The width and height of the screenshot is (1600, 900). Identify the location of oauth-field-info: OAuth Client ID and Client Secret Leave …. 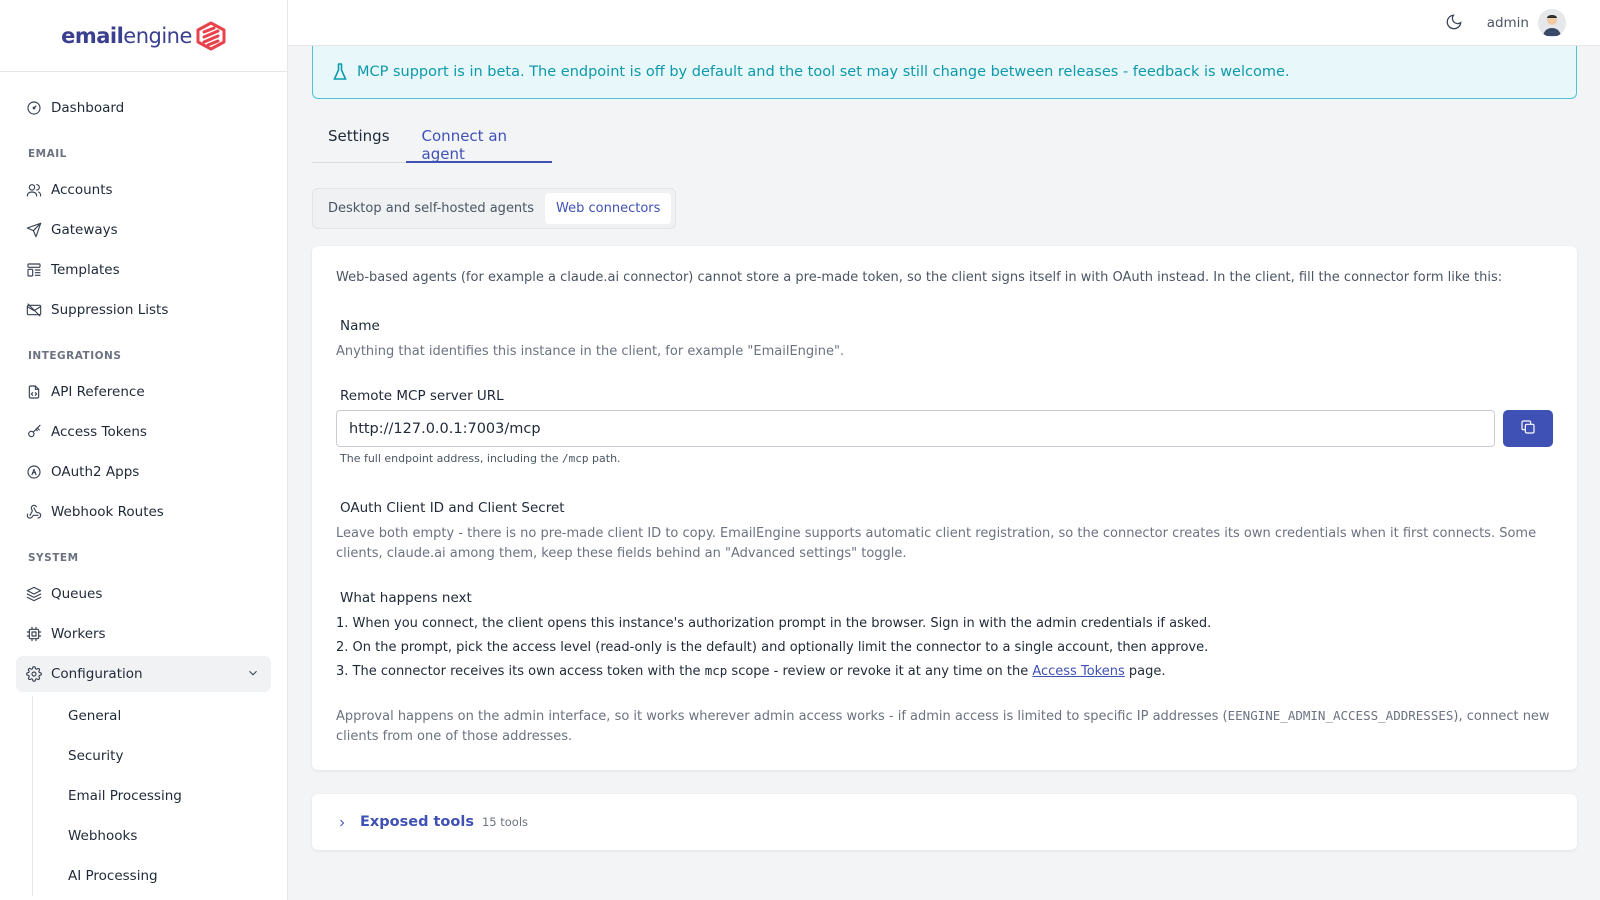
(944, 532).